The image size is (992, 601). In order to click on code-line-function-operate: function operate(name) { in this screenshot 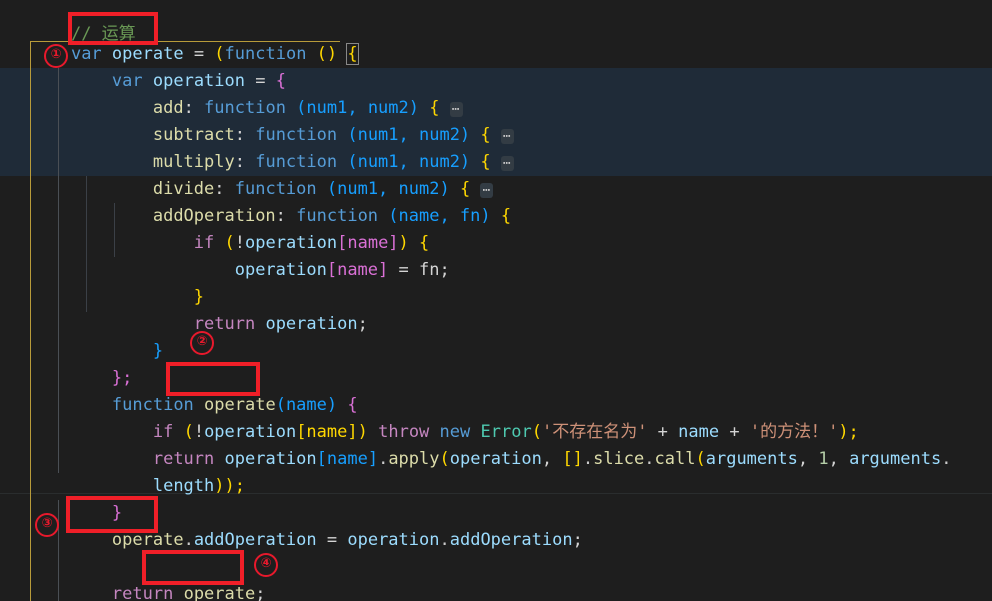, I will do `click(194, 390)`.